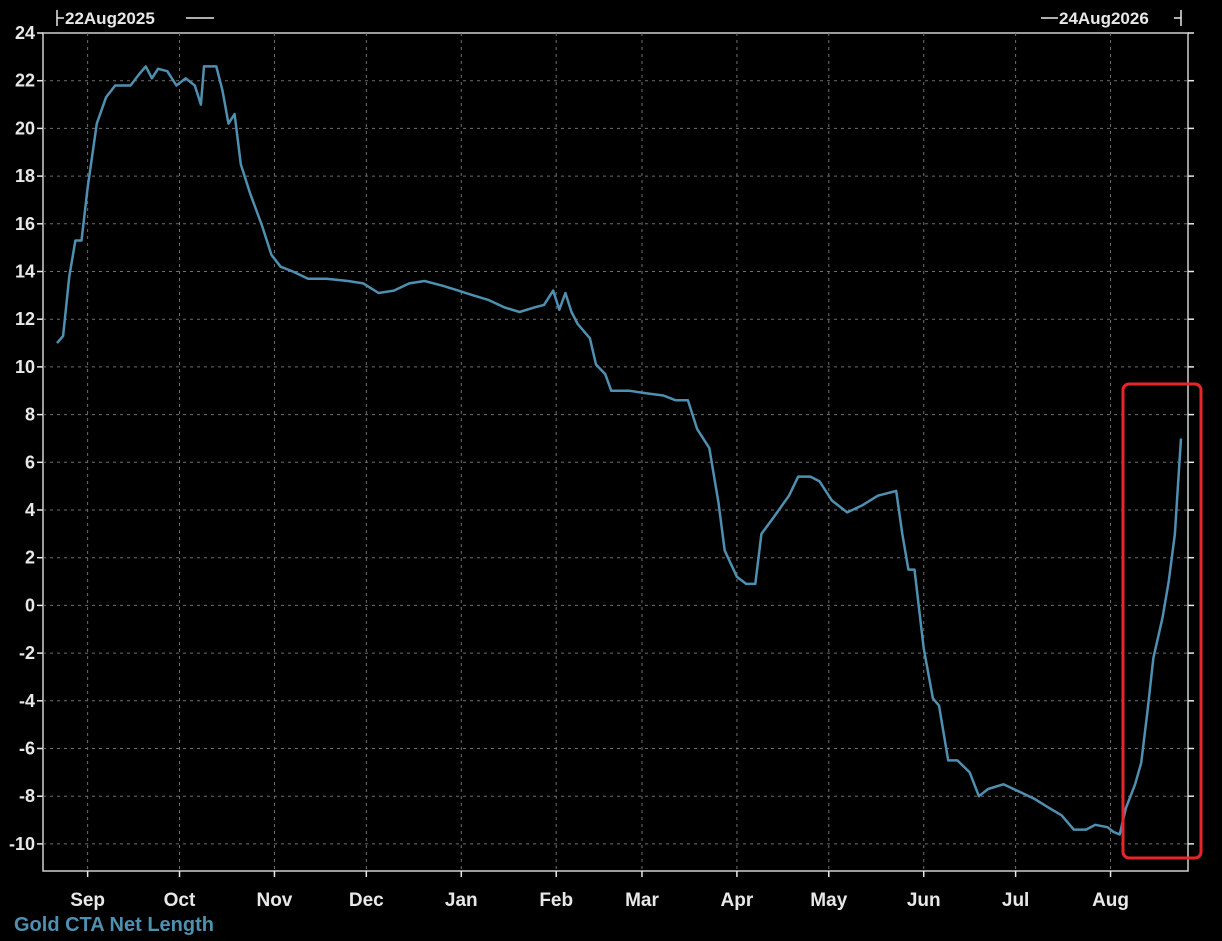 Image resolution: width=1222 pixels, height=941 pixels. Describe the element at coordinates (25, 224) in the screenshot. I see `y-tick-label: 16` at that location.